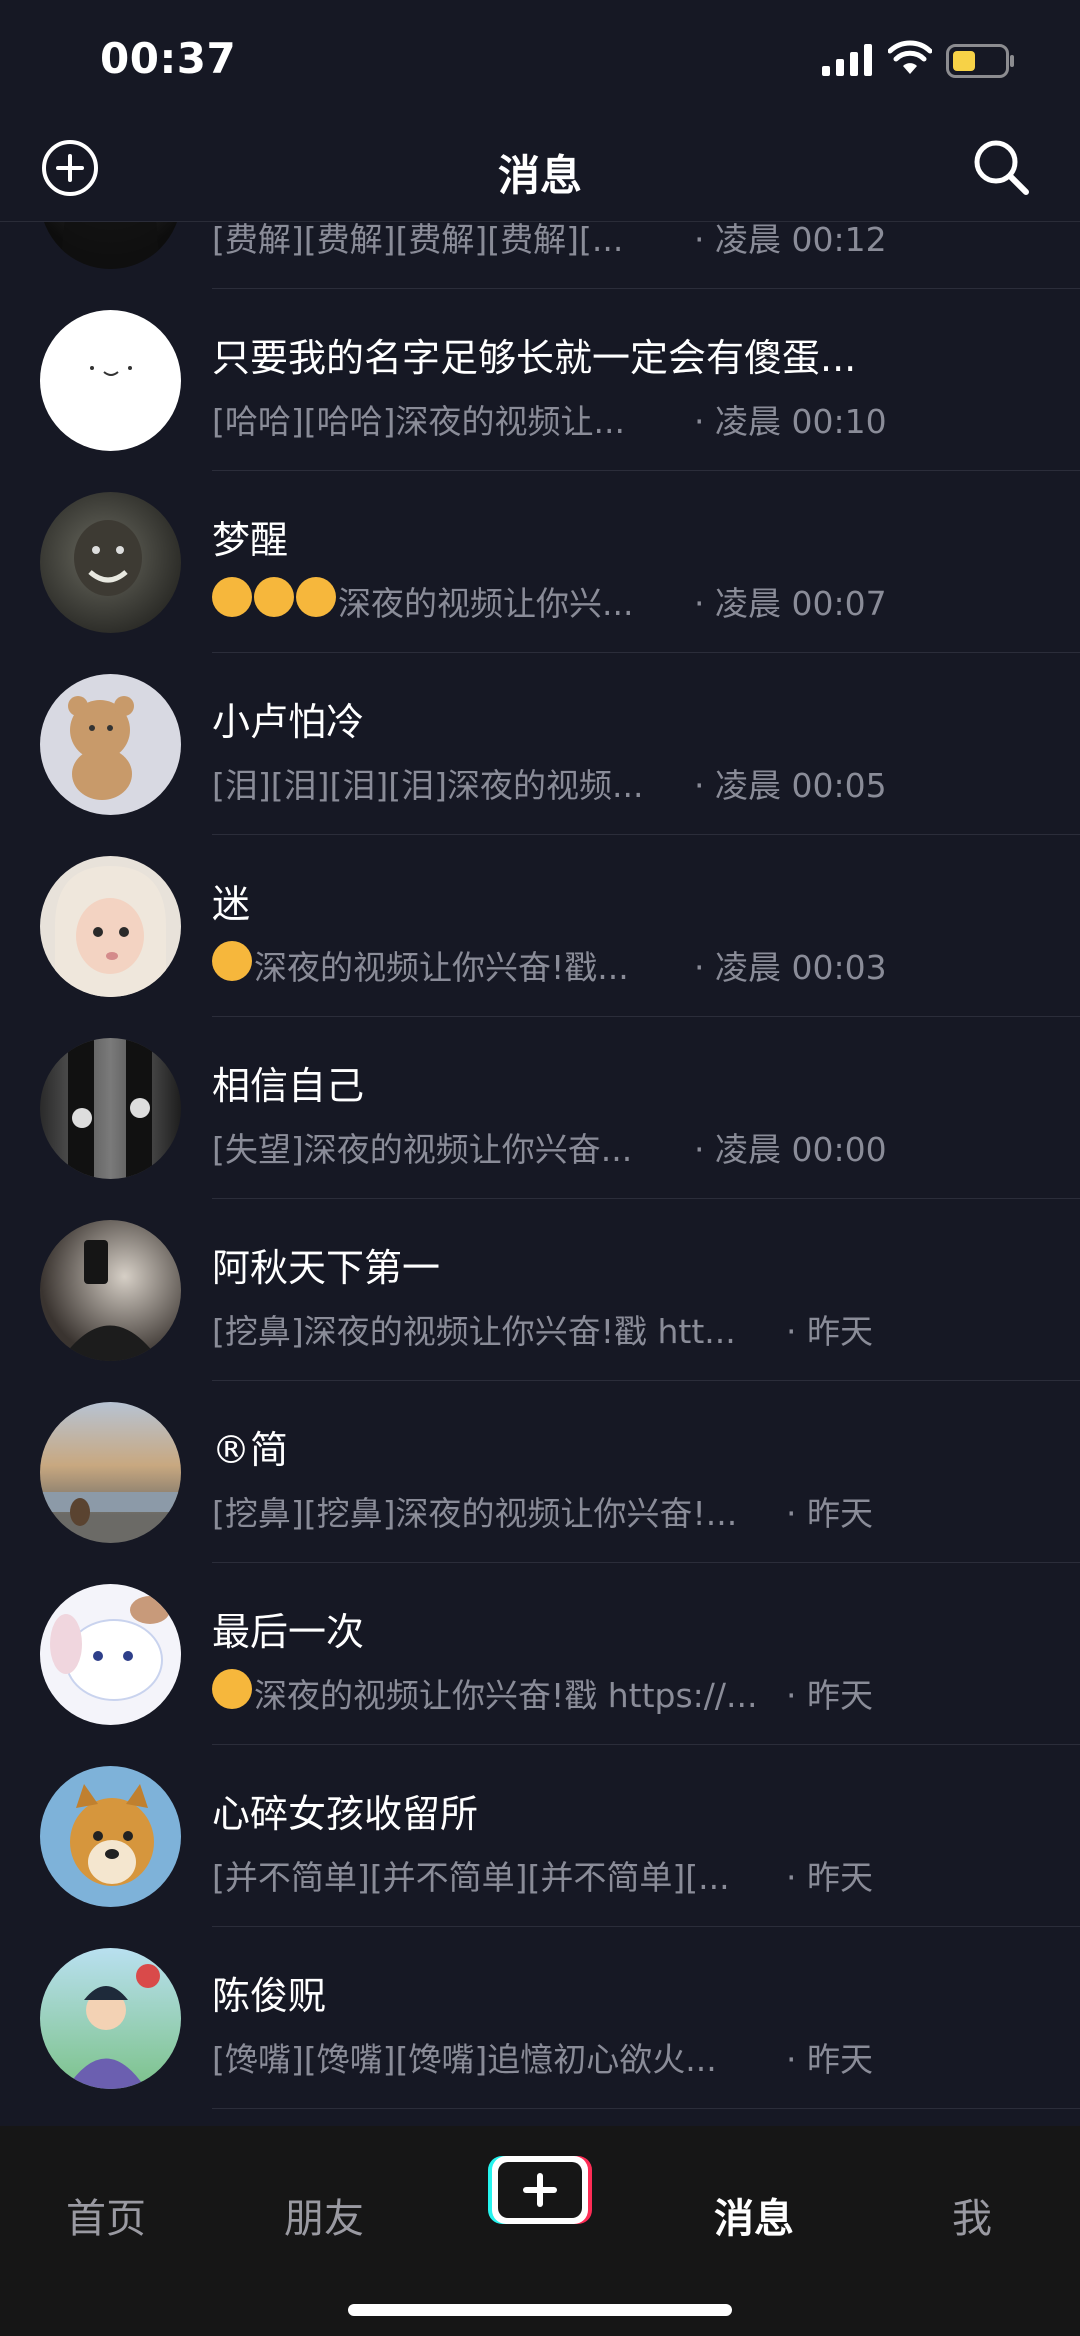  Describe the element at coordinates (646, 2108) in the screenshot. I see `divider` at that location.